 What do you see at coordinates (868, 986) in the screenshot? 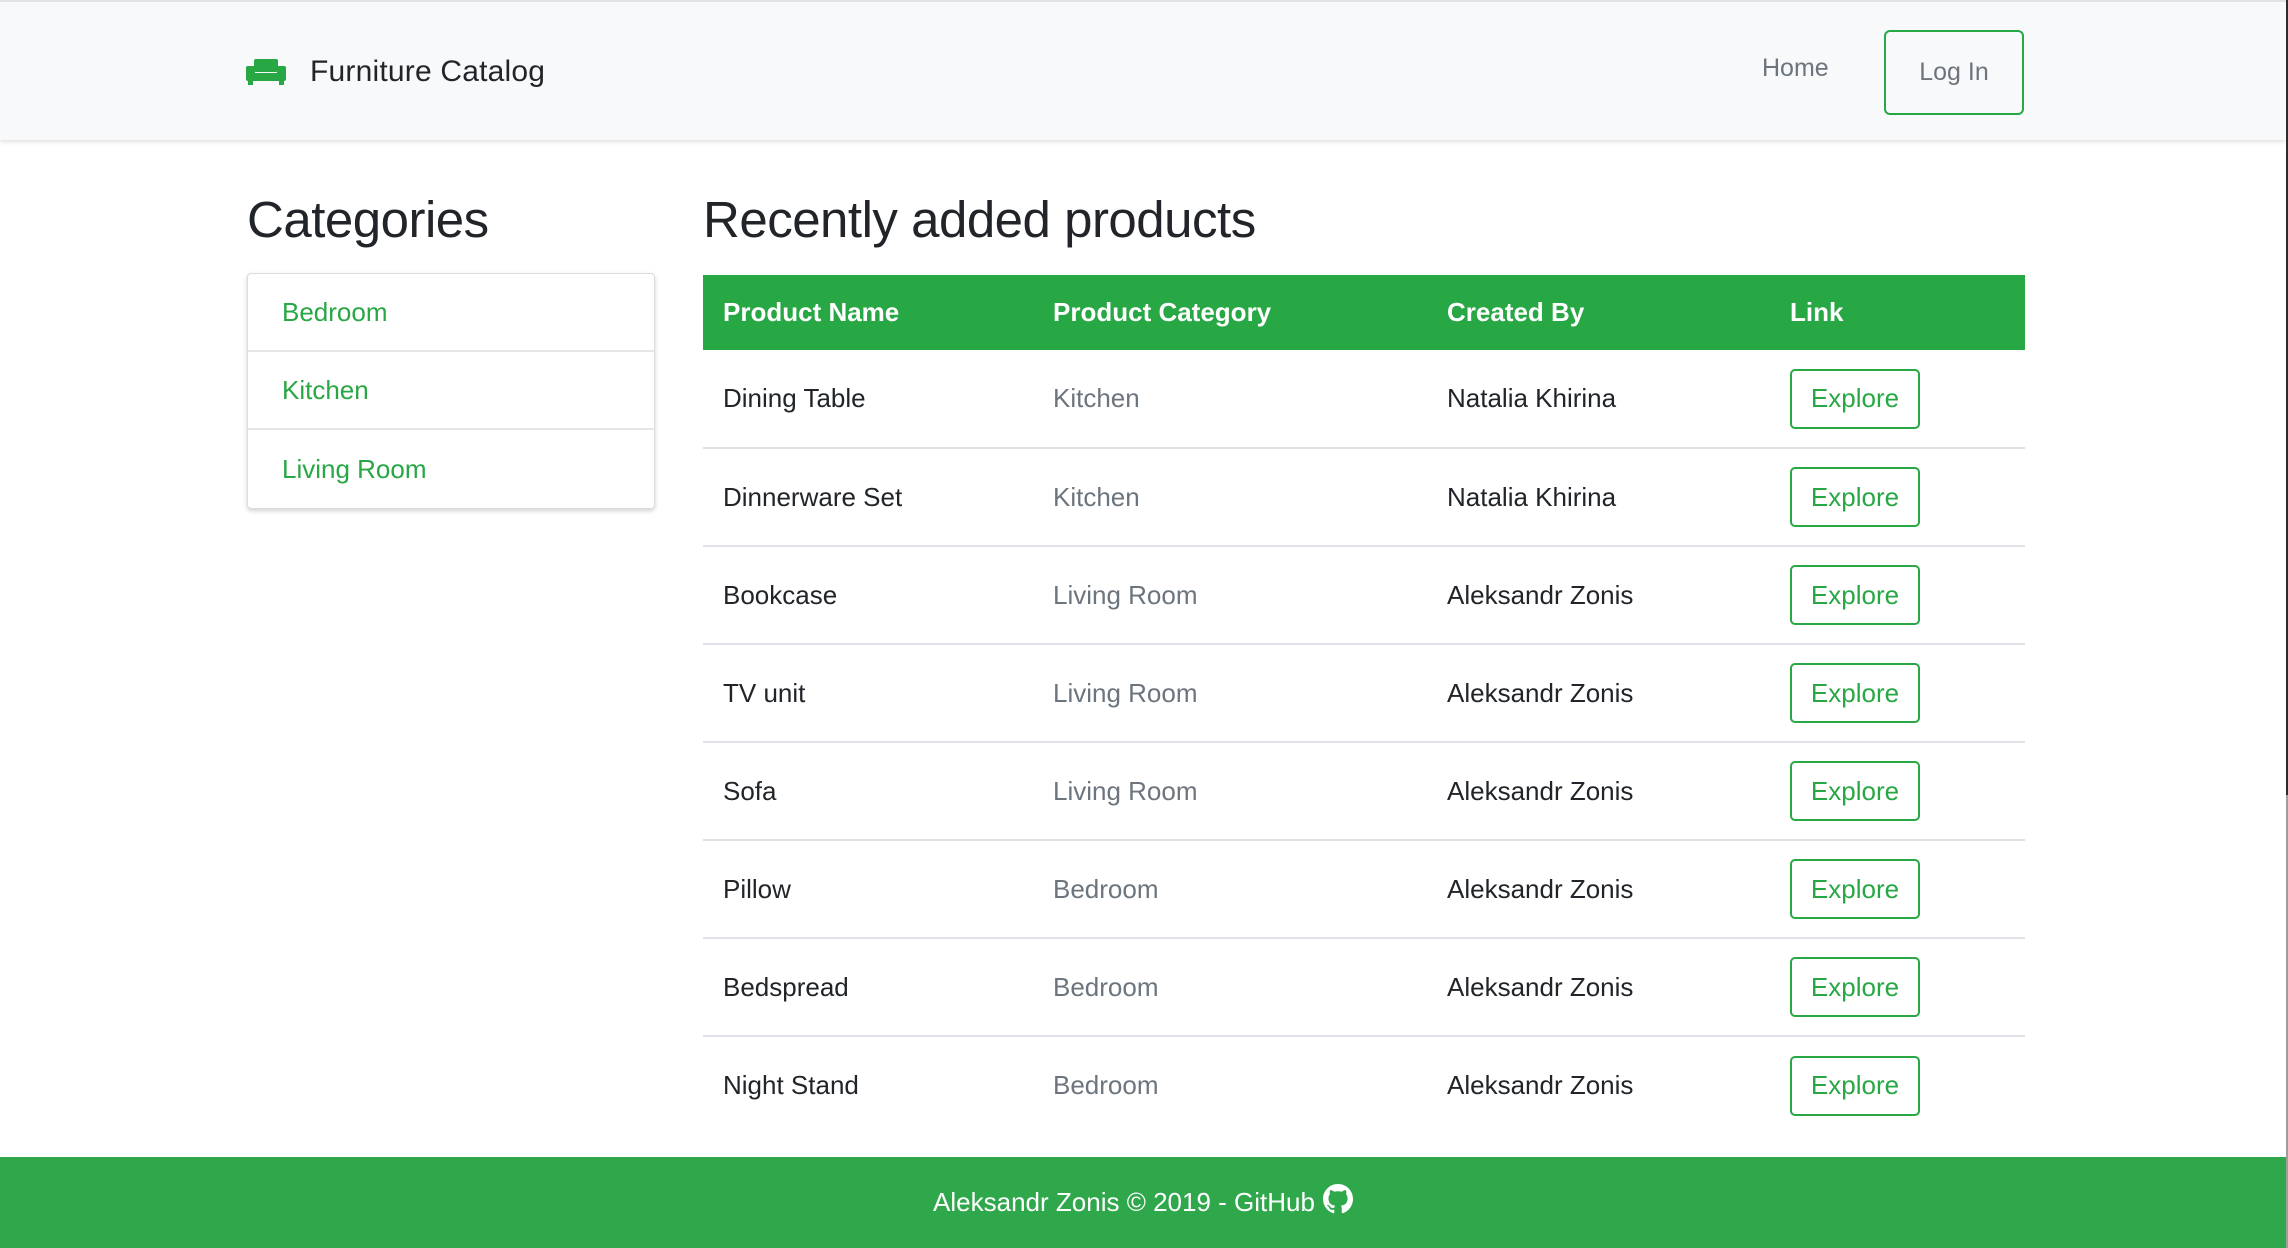
I see `product-name: Bedspread` at bounding box center [868, 986].